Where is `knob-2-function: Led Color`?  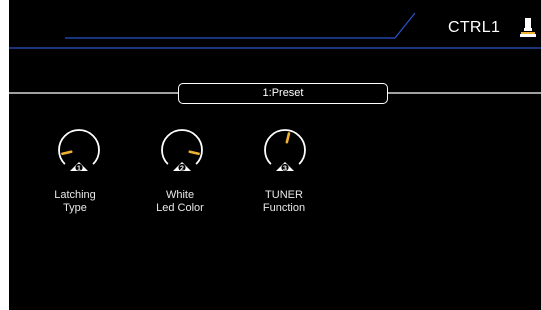
knob-2-function: Led Color is located at coordinates (180, 207).